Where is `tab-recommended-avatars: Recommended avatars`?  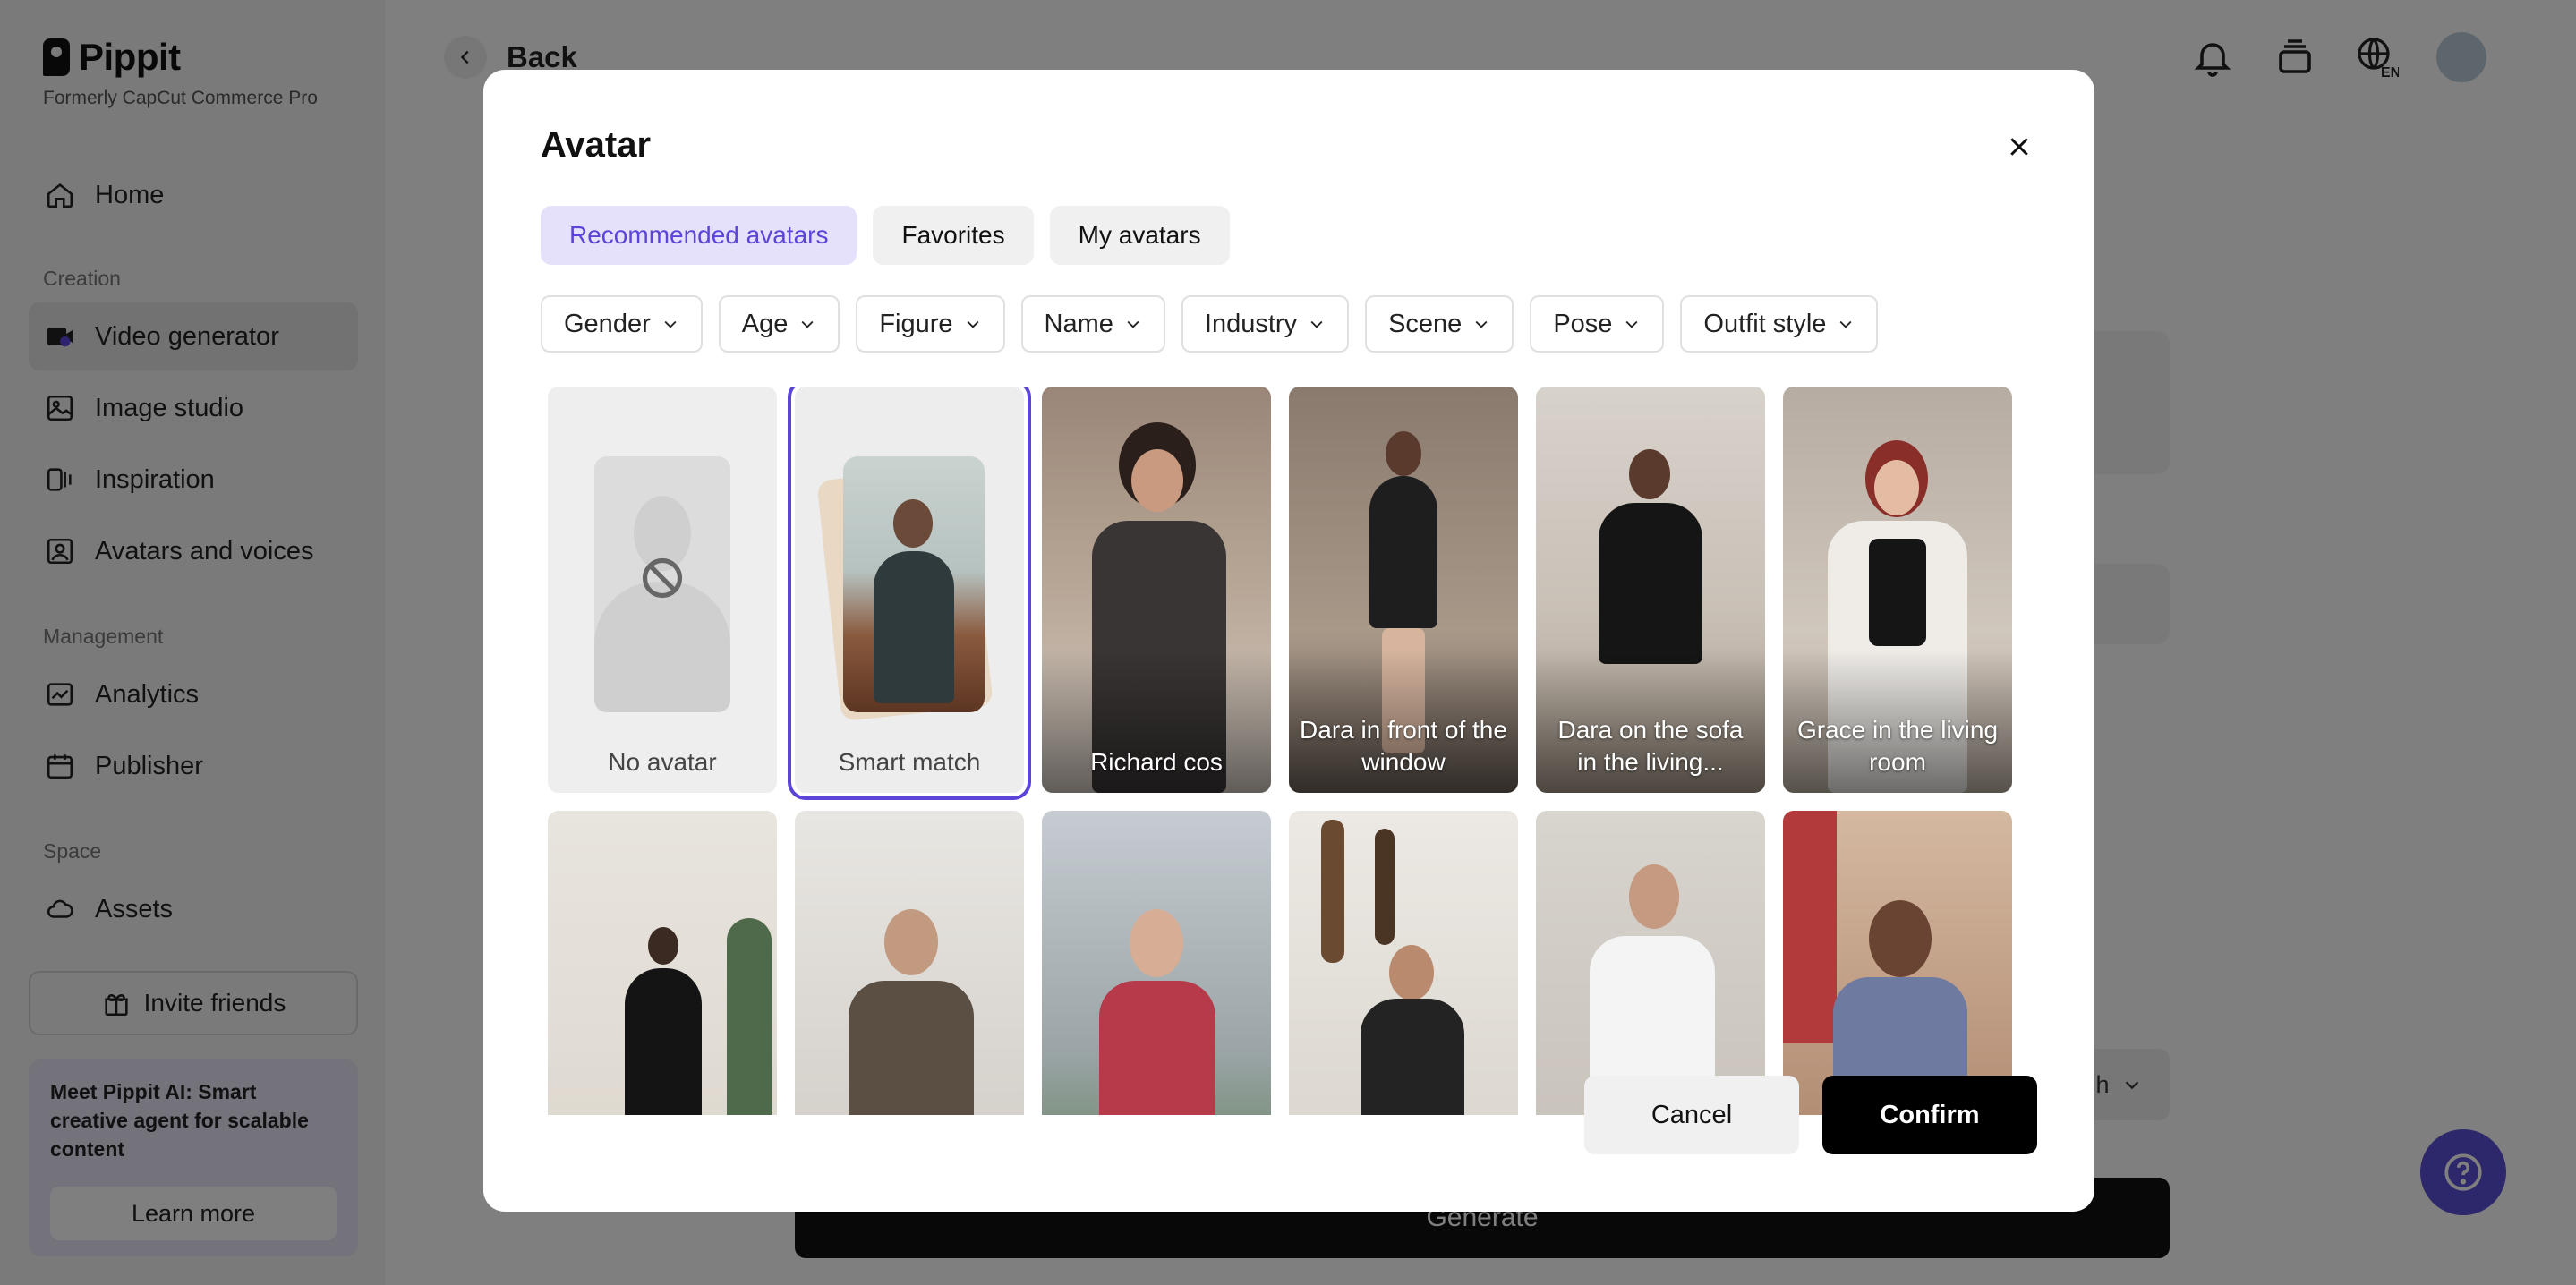 tab-recommended-avatars: Recommended avatars is located at coordinates (699, 236).